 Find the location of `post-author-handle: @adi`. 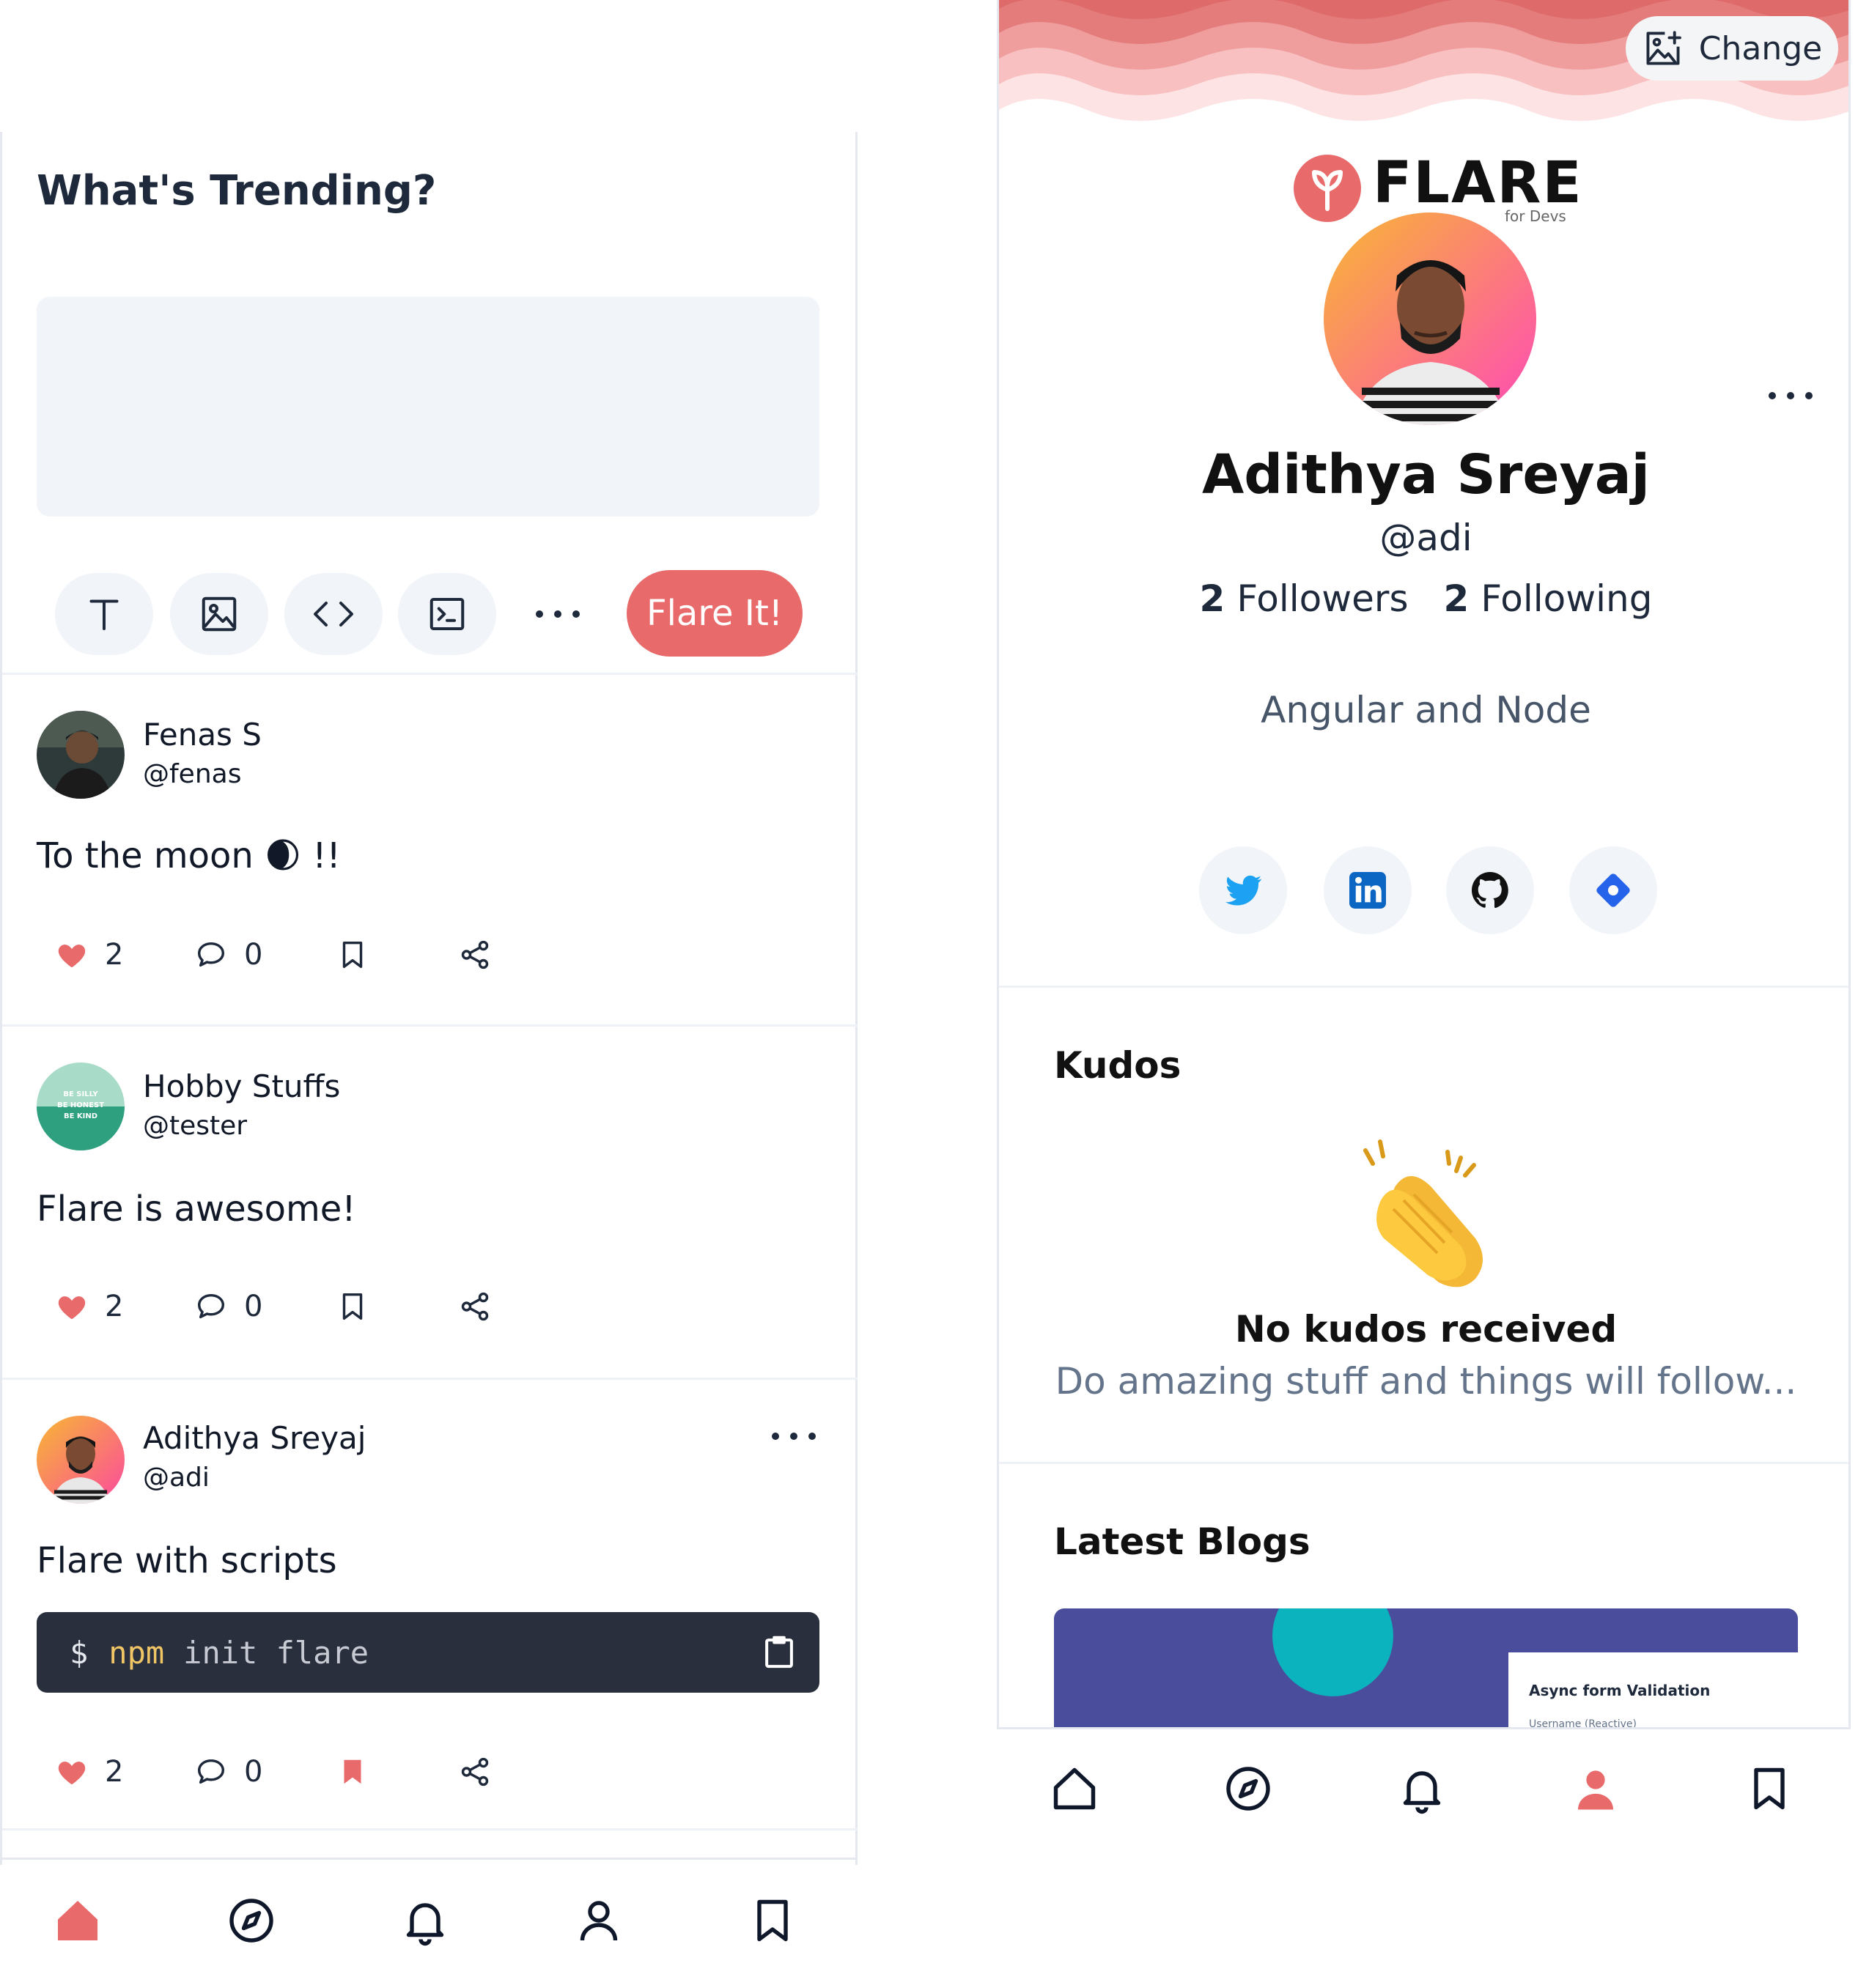

post-author-handle: @adi is located at coordinates (176, 1478).